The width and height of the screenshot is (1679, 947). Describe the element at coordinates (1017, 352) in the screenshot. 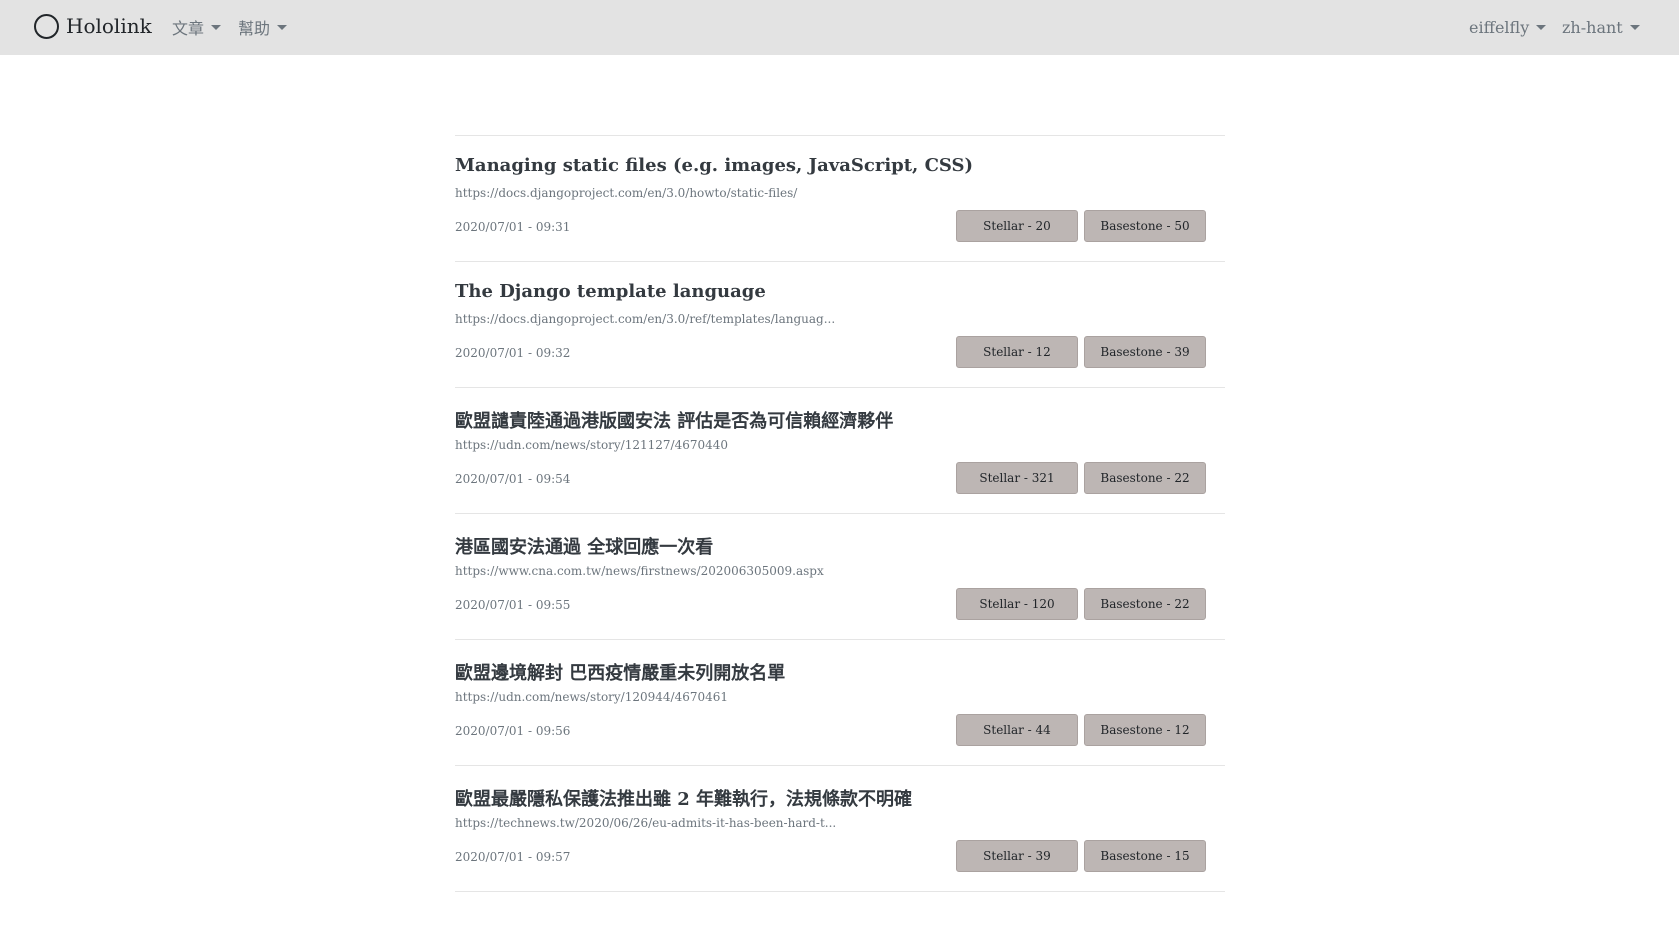

I see `stellar-button: Stellar - 12` at that location.